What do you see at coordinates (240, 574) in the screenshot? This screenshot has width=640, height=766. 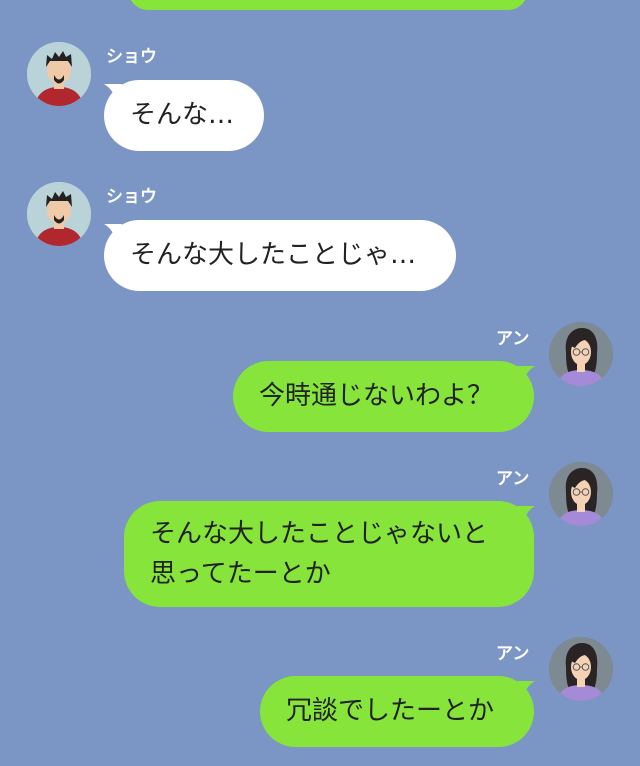 I see `message-line: 思ってたーとか` at bounding box center [240, 574].